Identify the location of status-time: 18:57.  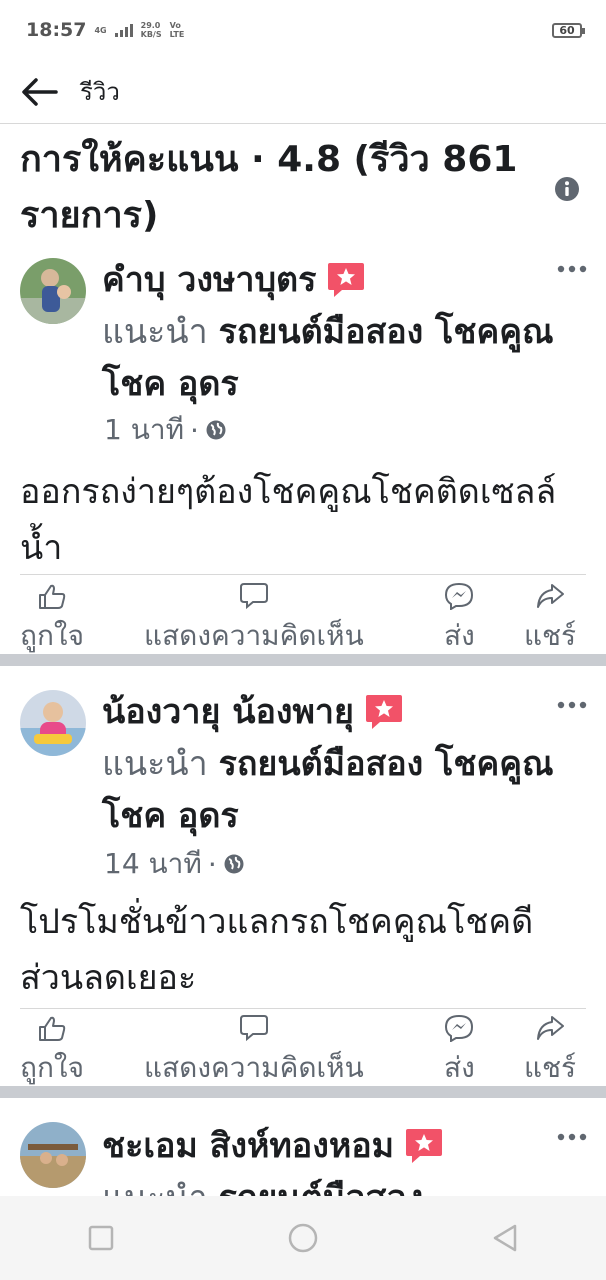
(56, 30).